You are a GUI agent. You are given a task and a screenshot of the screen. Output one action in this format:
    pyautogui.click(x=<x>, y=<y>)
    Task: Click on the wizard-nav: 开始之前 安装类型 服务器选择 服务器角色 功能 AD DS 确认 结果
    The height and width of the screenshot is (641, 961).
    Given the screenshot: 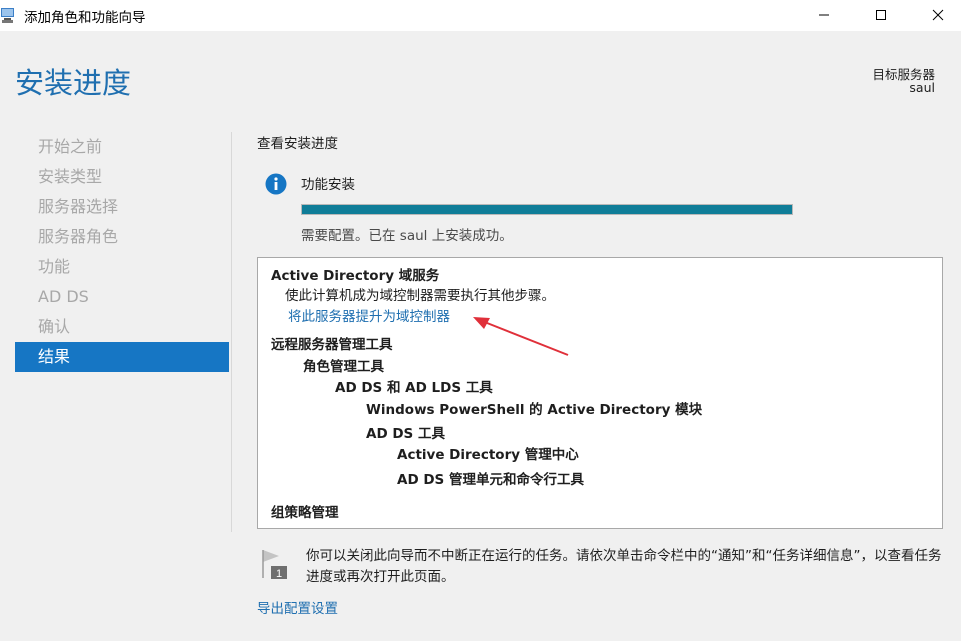 What is the action you would take?
    pyautogui.click(x=122, y=252)
    